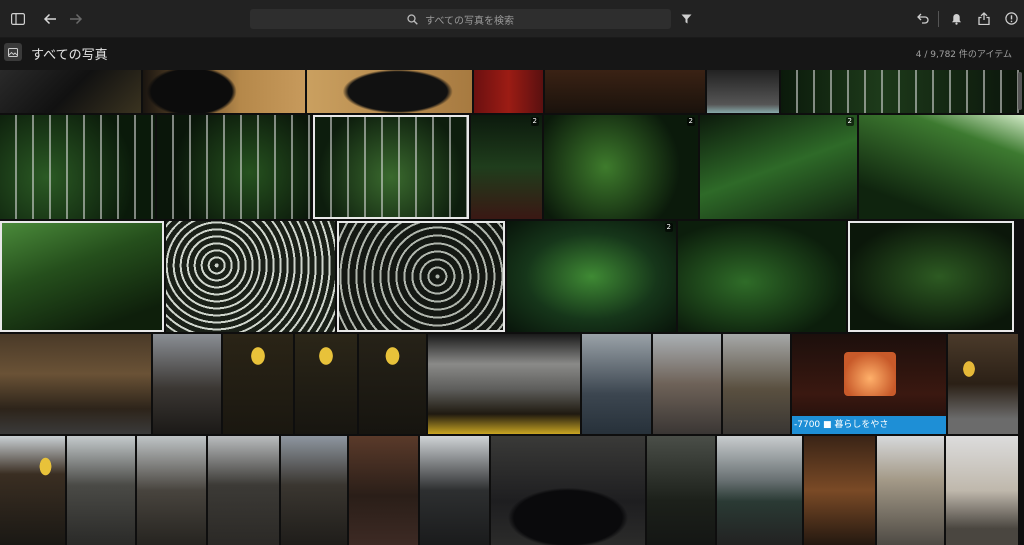  I want to click on toolbar-divider, so click(938, 19).